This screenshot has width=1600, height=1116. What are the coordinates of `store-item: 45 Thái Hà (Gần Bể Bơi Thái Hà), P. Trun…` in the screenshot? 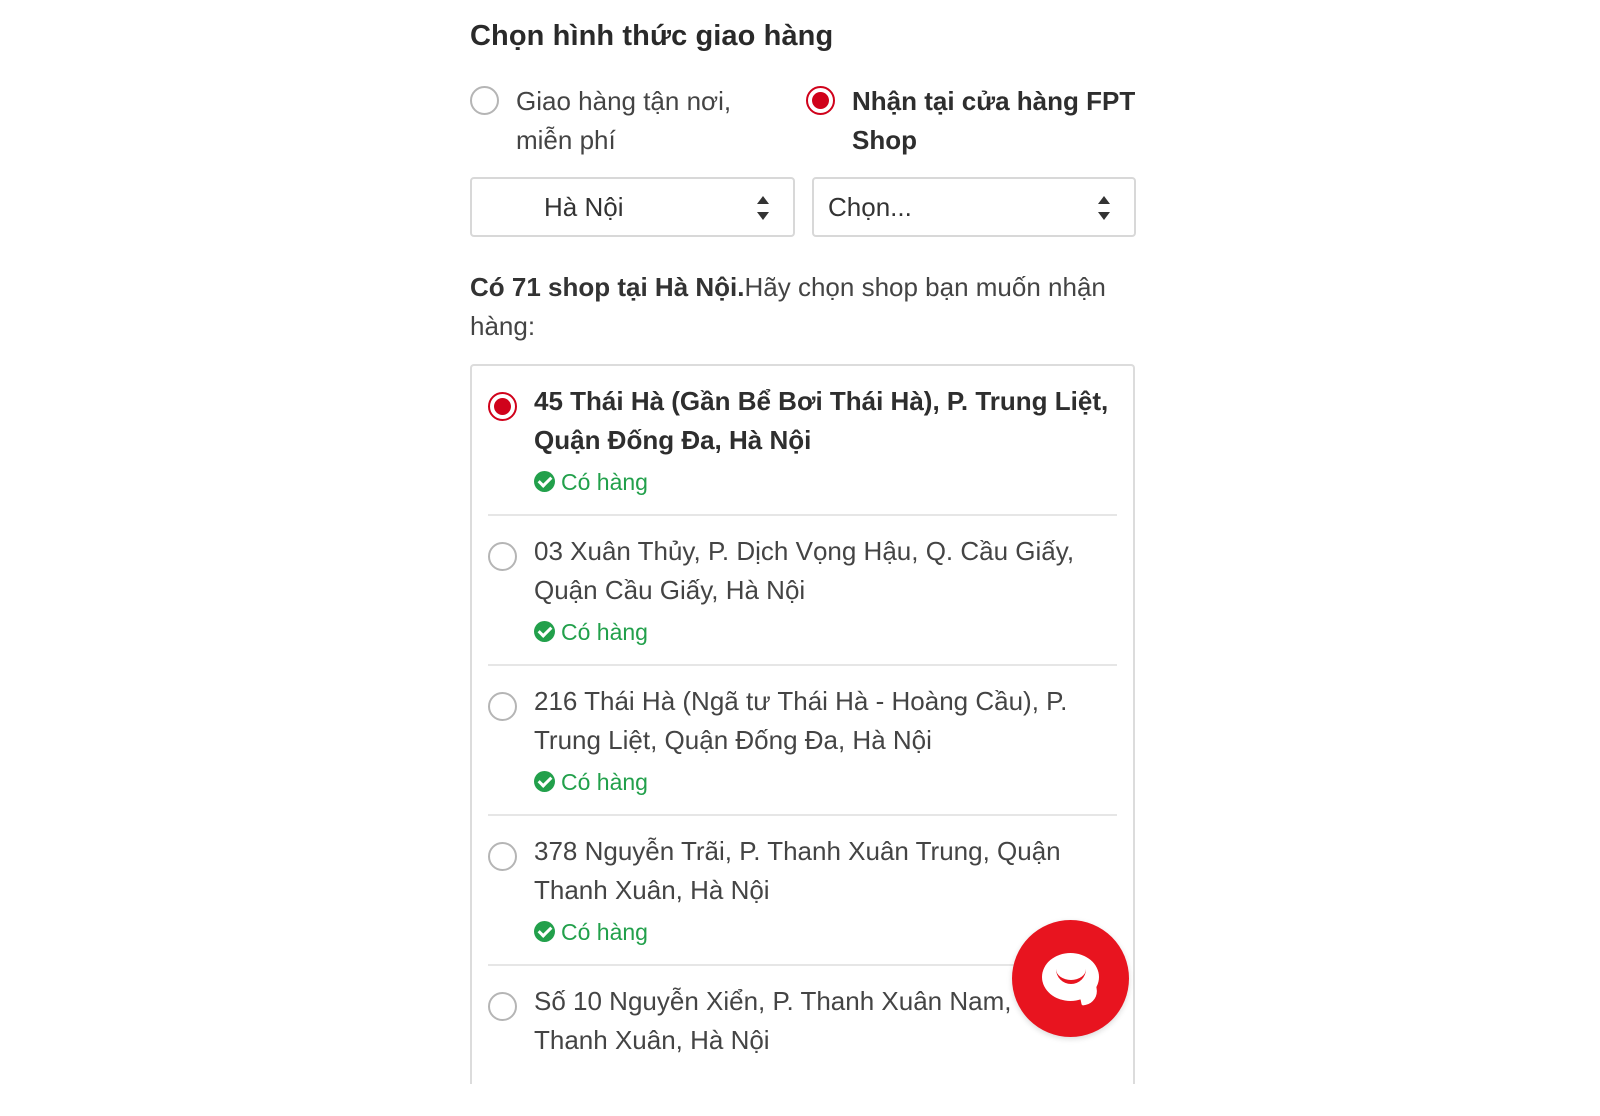 It's located at (802, 441).